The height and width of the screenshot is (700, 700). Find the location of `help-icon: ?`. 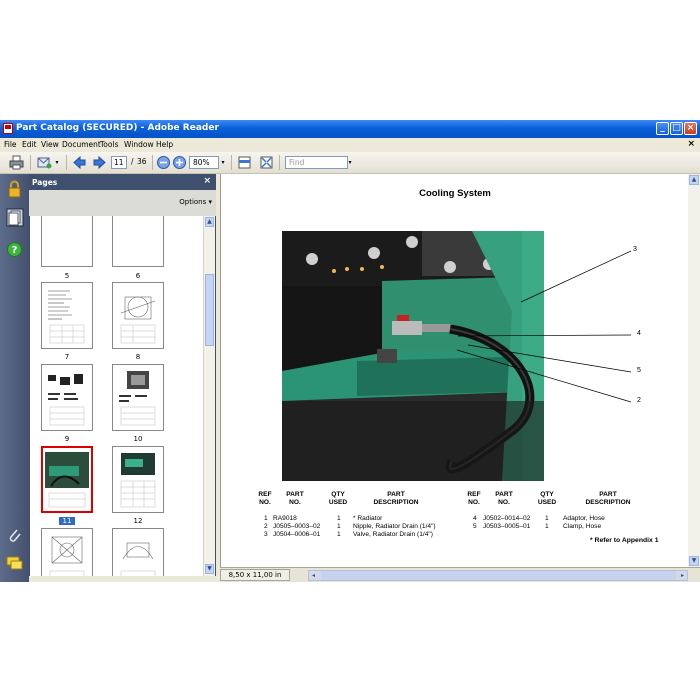

help-icon: ? is located at coordinates (14, 249).